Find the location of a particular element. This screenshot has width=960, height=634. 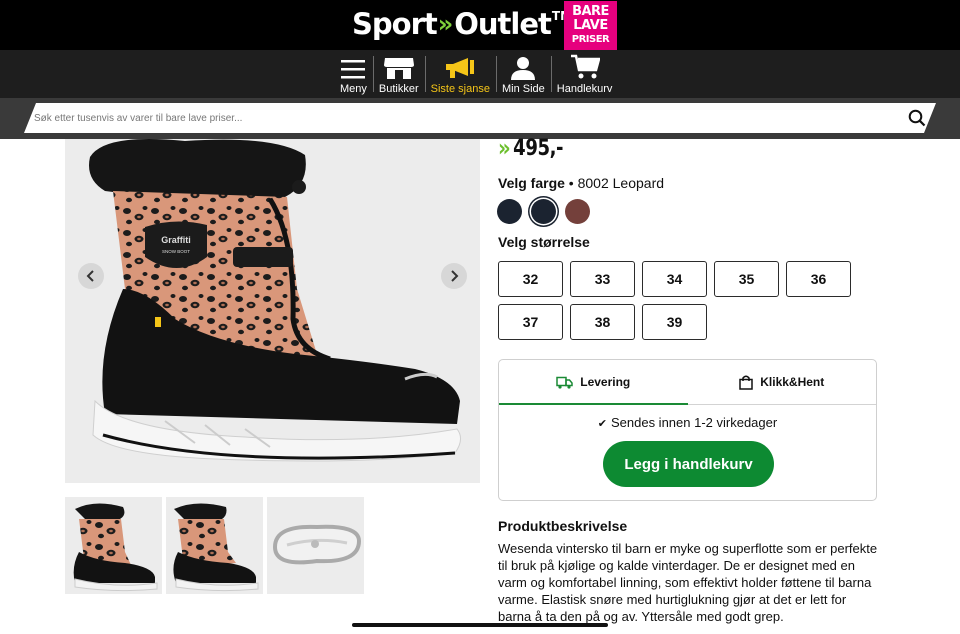

image-prev-button is located at coordinates (91, 276).